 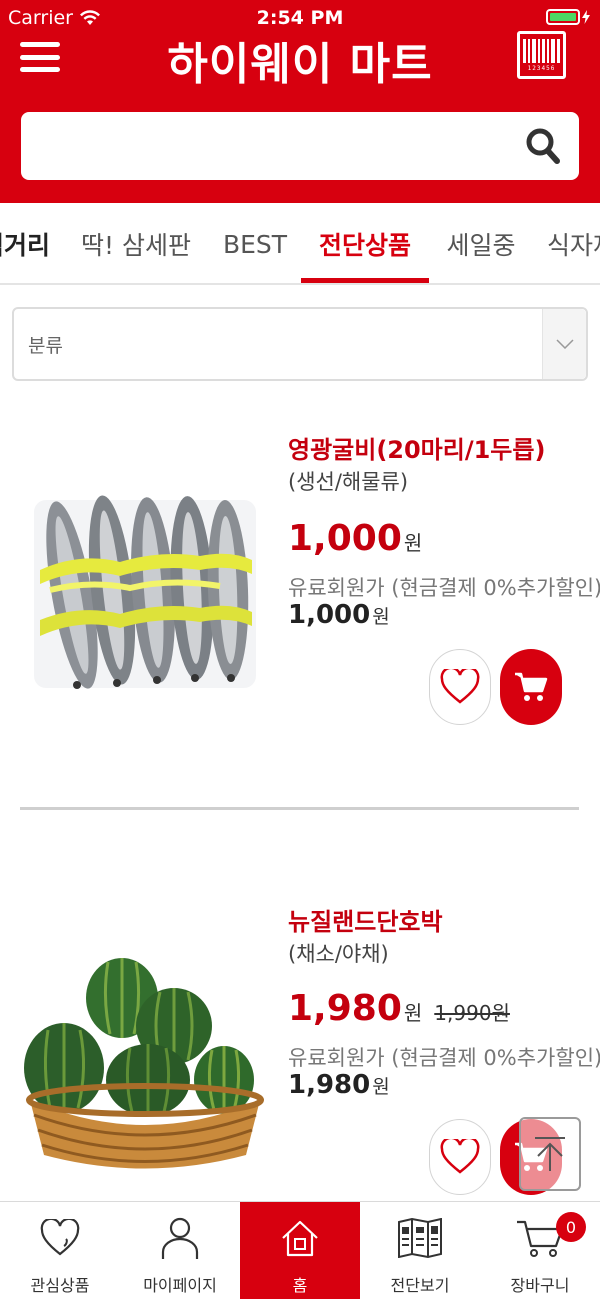 What do you see at coordinates (180, 1238) in the screenshot?
I see `person-icon` at bounding box center [180, 1238].